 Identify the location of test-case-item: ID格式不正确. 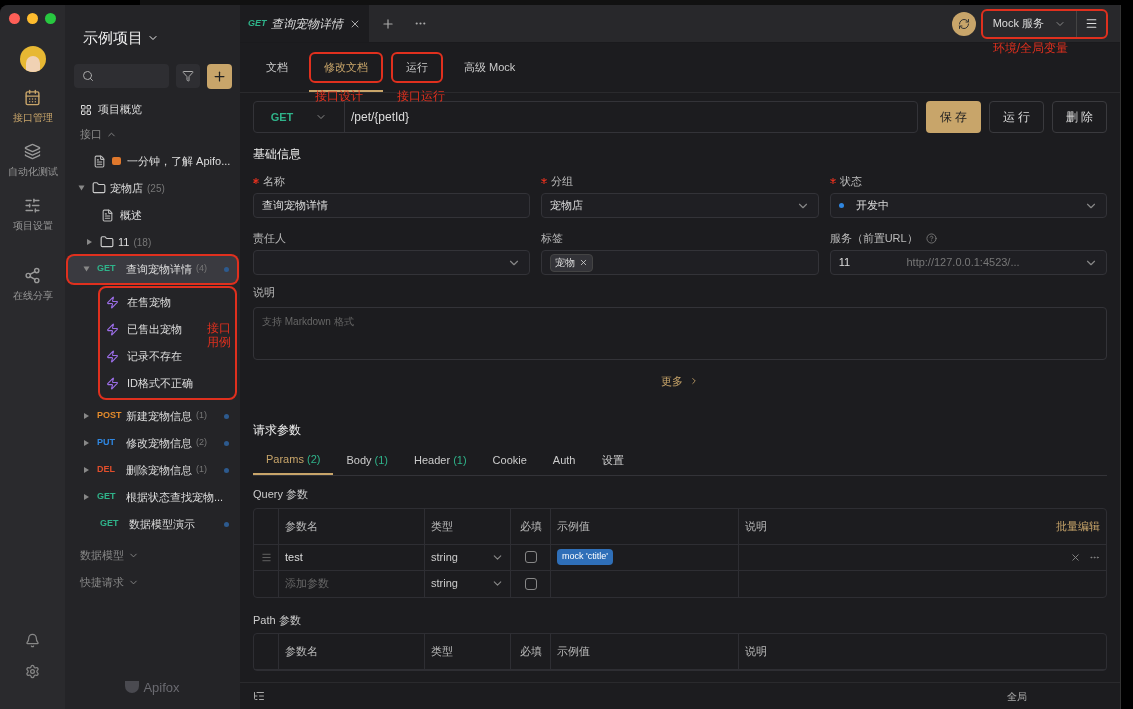
(153, 383).